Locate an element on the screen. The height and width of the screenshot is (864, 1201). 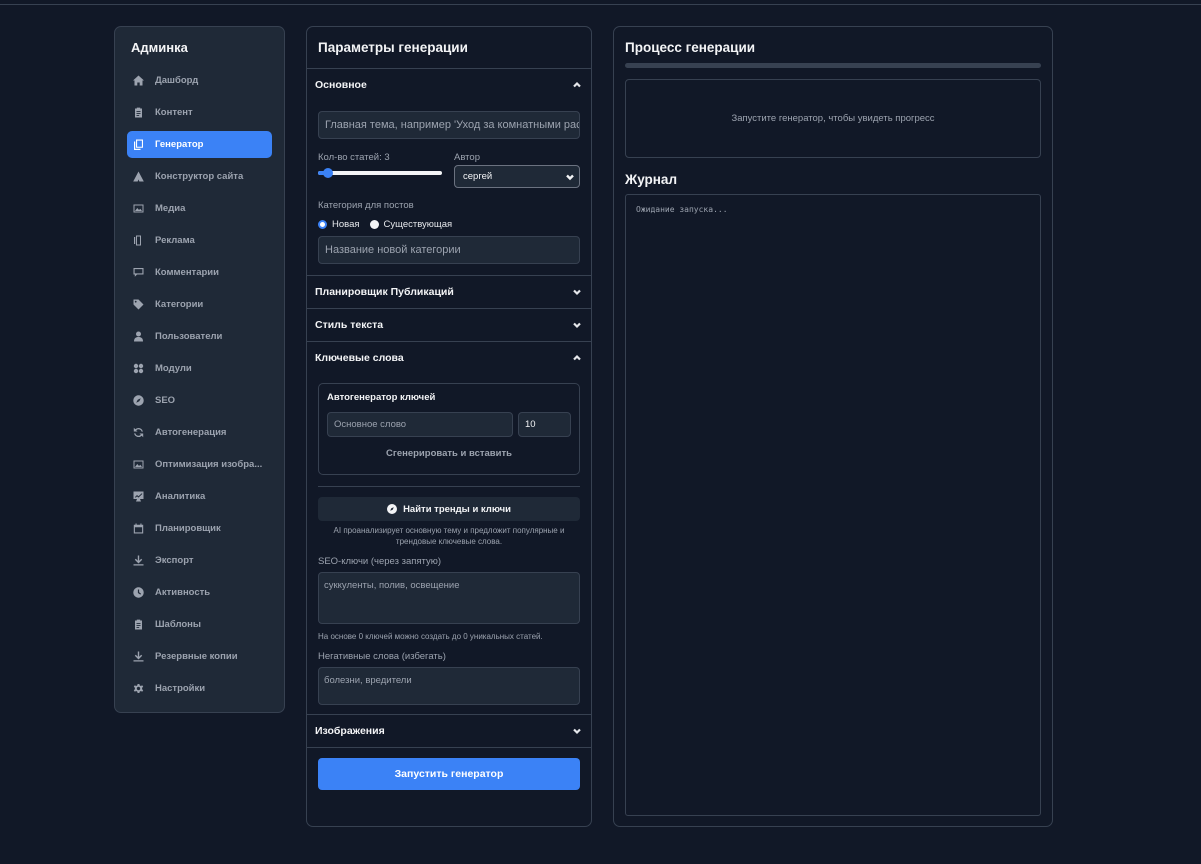
section-keywords-header: Ключевые слова is located at coordinates (449, 357).